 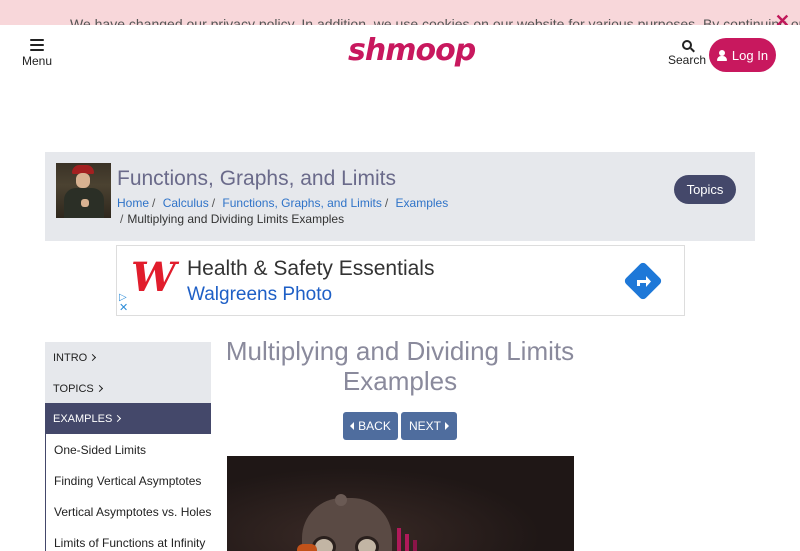 What do you see at coordinates (128, 357) in the screenshot?
I see `sidebar-item-intro: INTRO` at bounding box center [128, 357].